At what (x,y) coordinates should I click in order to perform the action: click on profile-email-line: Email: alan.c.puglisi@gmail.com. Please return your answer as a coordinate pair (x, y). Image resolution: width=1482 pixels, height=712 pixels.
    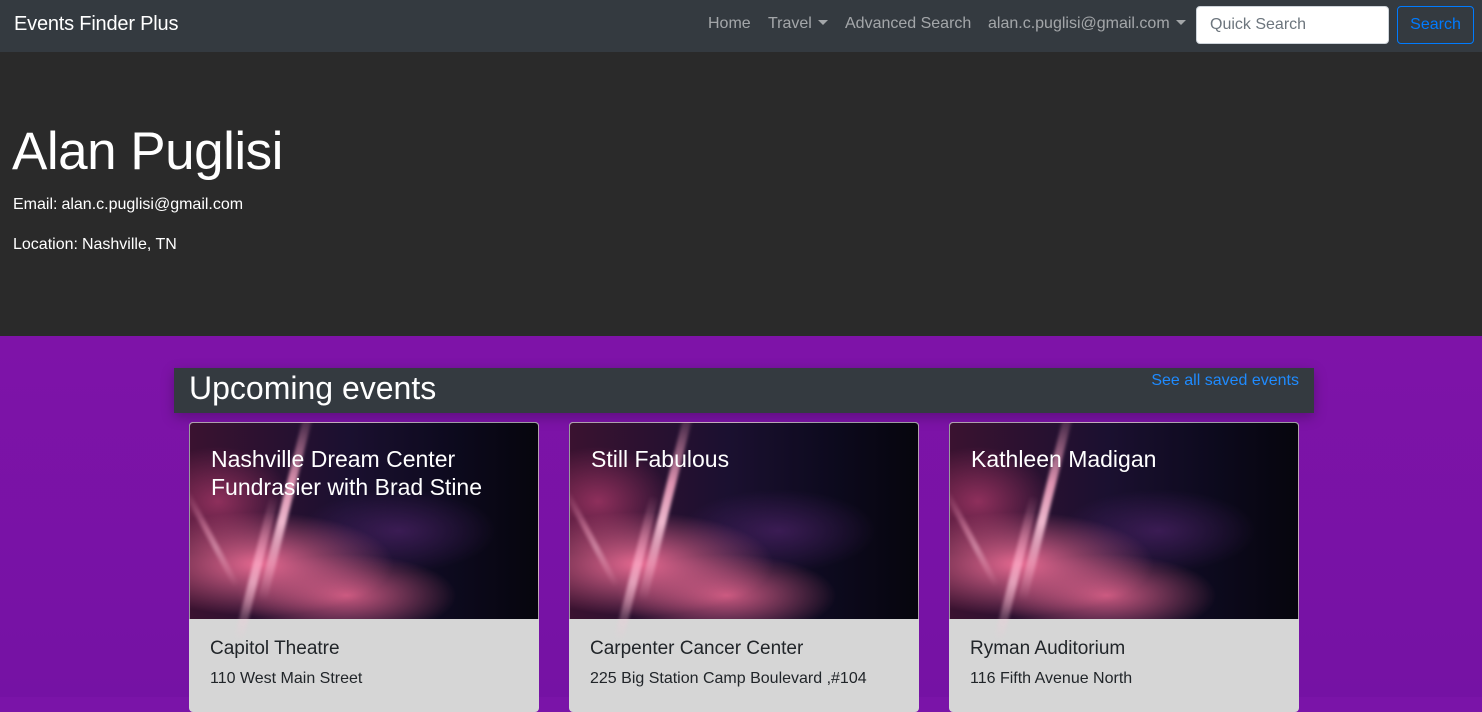
    Looking at the image, I should click on (128, 205).